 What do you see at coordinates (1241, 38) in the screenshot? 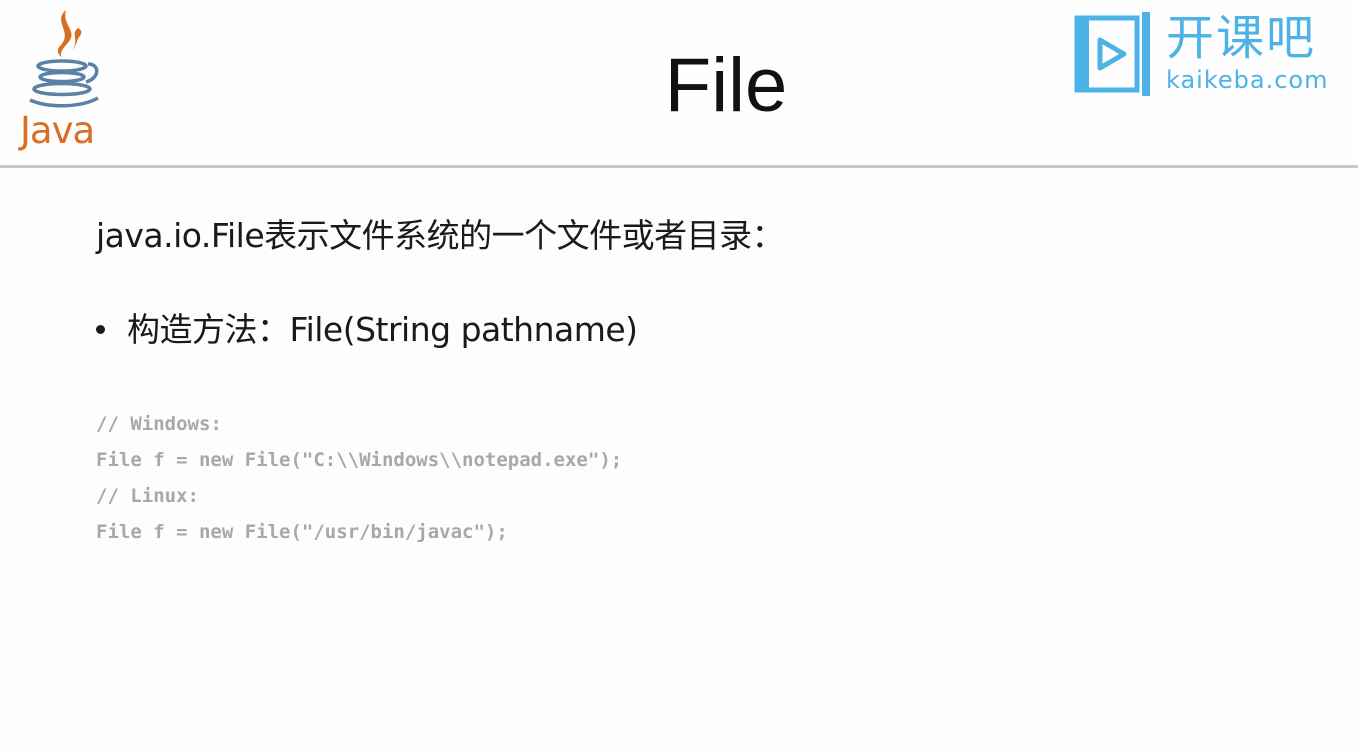
I see `brand-name-chinese: 开课吧` at bounding box center [1241, 38].